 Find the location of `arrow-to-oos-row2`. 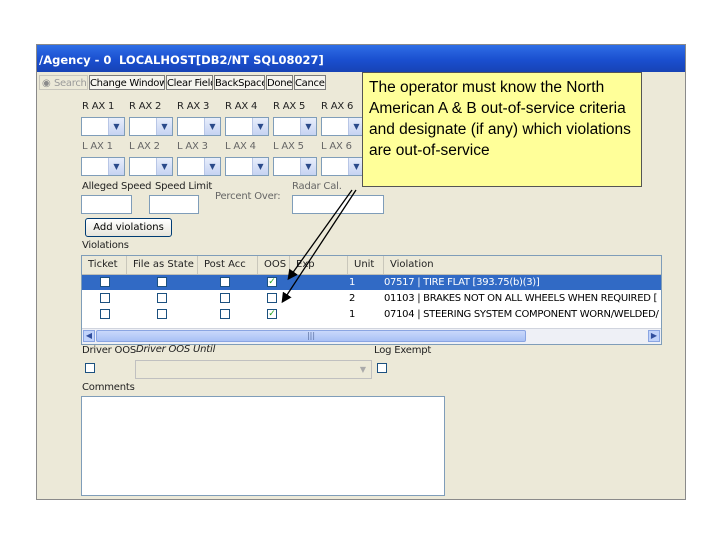

arrow-to-oos-row2 is located at coordinates (319, 246).